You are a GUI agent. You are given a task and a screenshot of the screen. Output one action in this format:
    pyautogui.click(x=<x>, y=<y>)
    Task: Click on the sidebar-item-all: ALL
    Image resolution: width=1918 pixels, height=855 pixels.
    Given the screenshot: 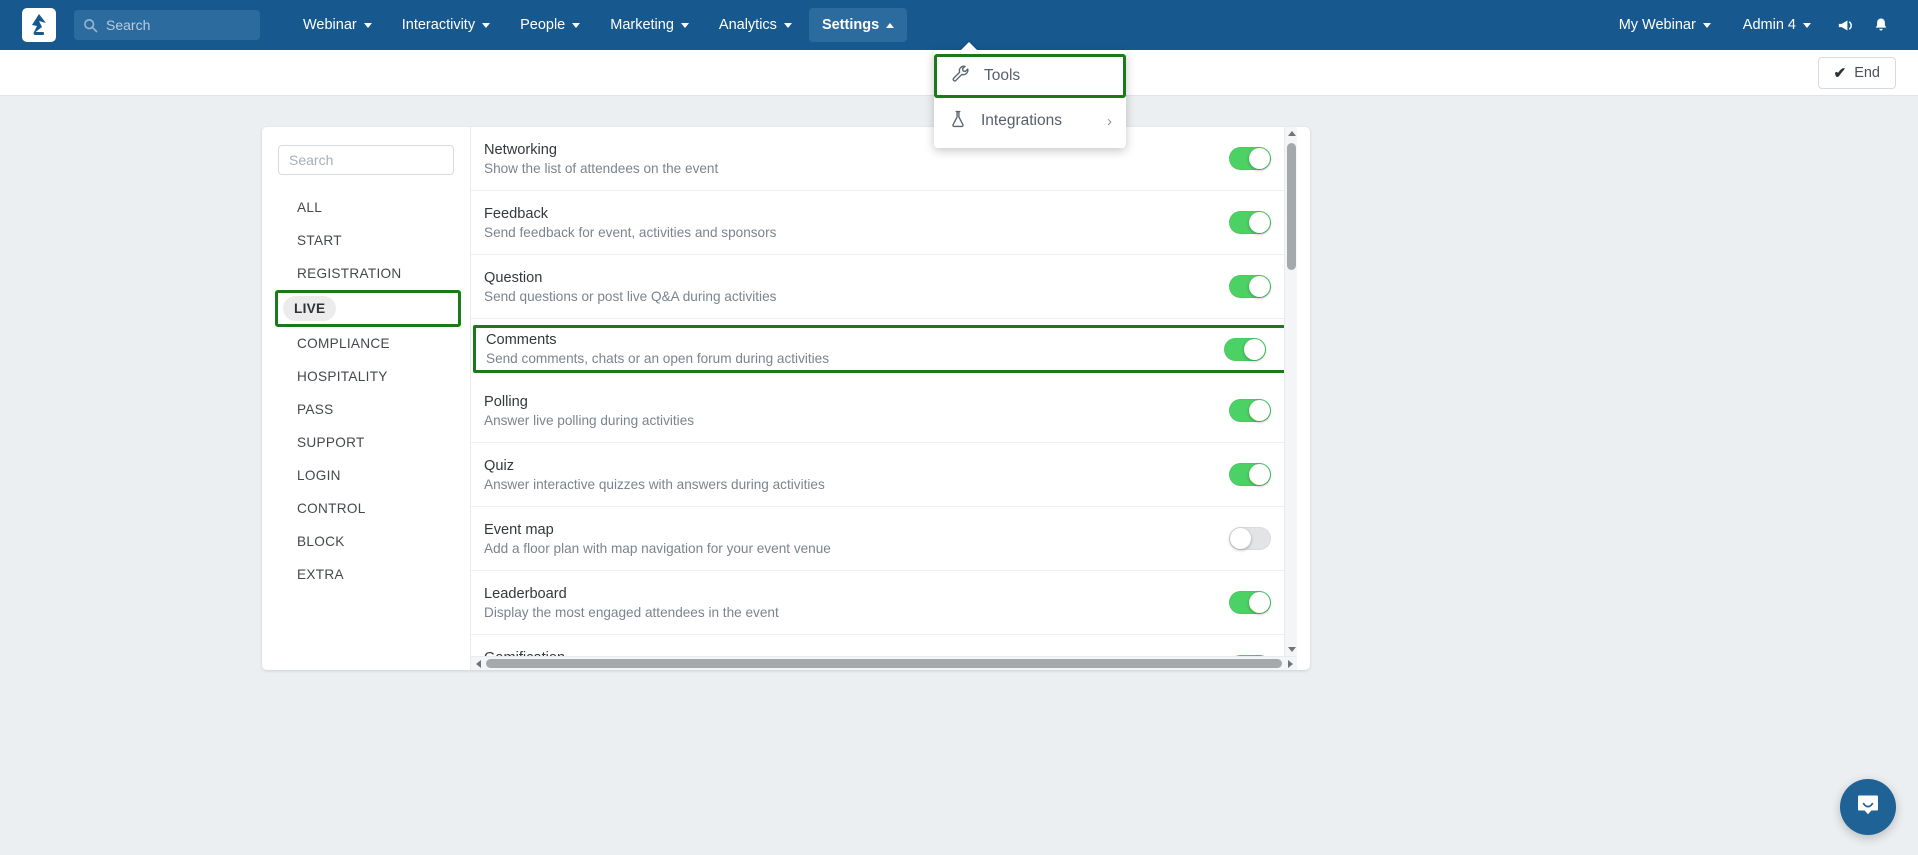 What is the action you would take?
    pyautogui.click(x=368, y=207)
    